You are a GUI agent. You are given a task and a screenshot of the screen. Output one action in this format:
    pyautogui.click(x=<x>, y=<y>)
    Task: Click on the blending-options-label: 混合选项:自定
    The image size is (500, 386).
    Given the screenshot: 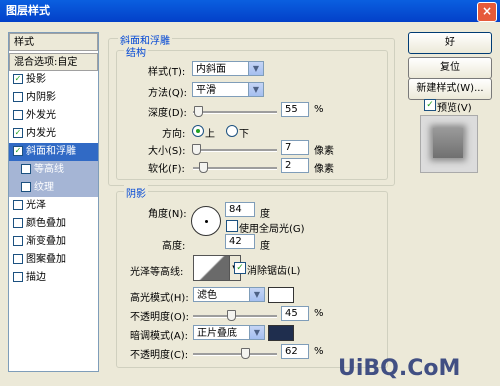 What is the action you would take?
    pyautogui.click(x=46, y=62)
    